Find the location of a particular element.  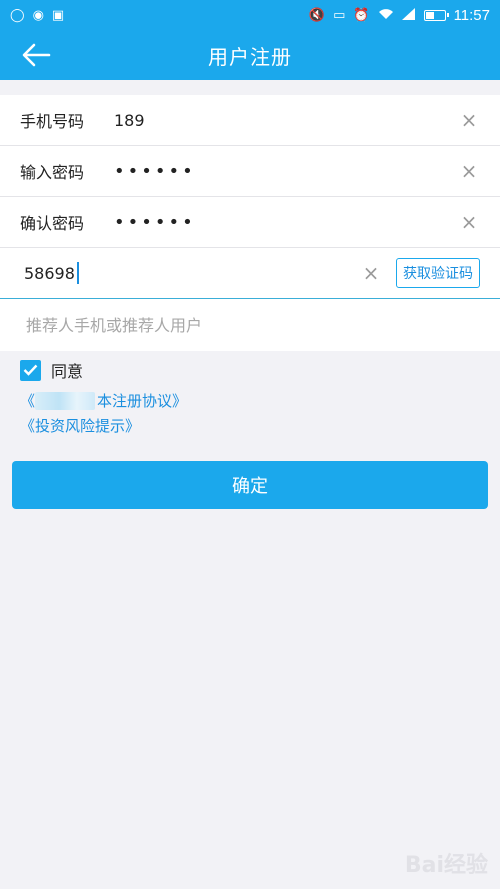

clear-phone-icon: × is located at coordinates (469, 120).